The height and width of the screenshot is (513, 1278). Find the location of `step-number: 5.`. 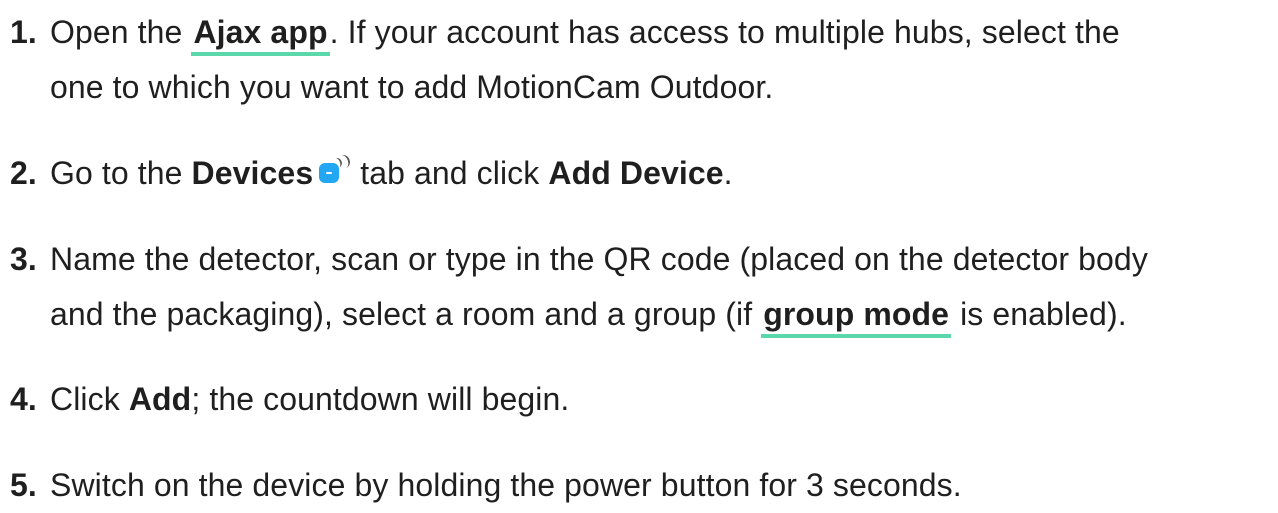

step-number: 5. is located at coordinates (23, 485).